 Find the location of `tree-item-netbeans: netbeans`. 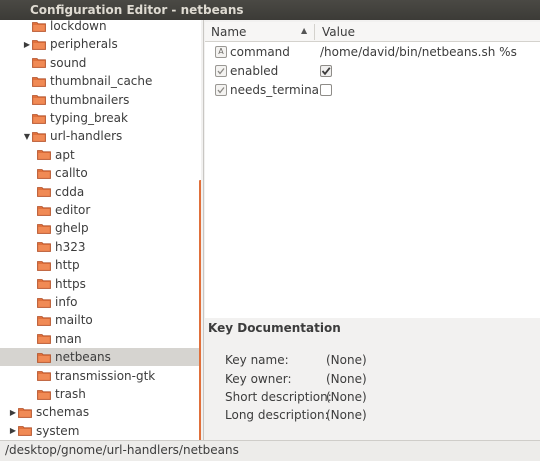

tree-item-netbeans: netbeans is located at coordinates (99, 357).